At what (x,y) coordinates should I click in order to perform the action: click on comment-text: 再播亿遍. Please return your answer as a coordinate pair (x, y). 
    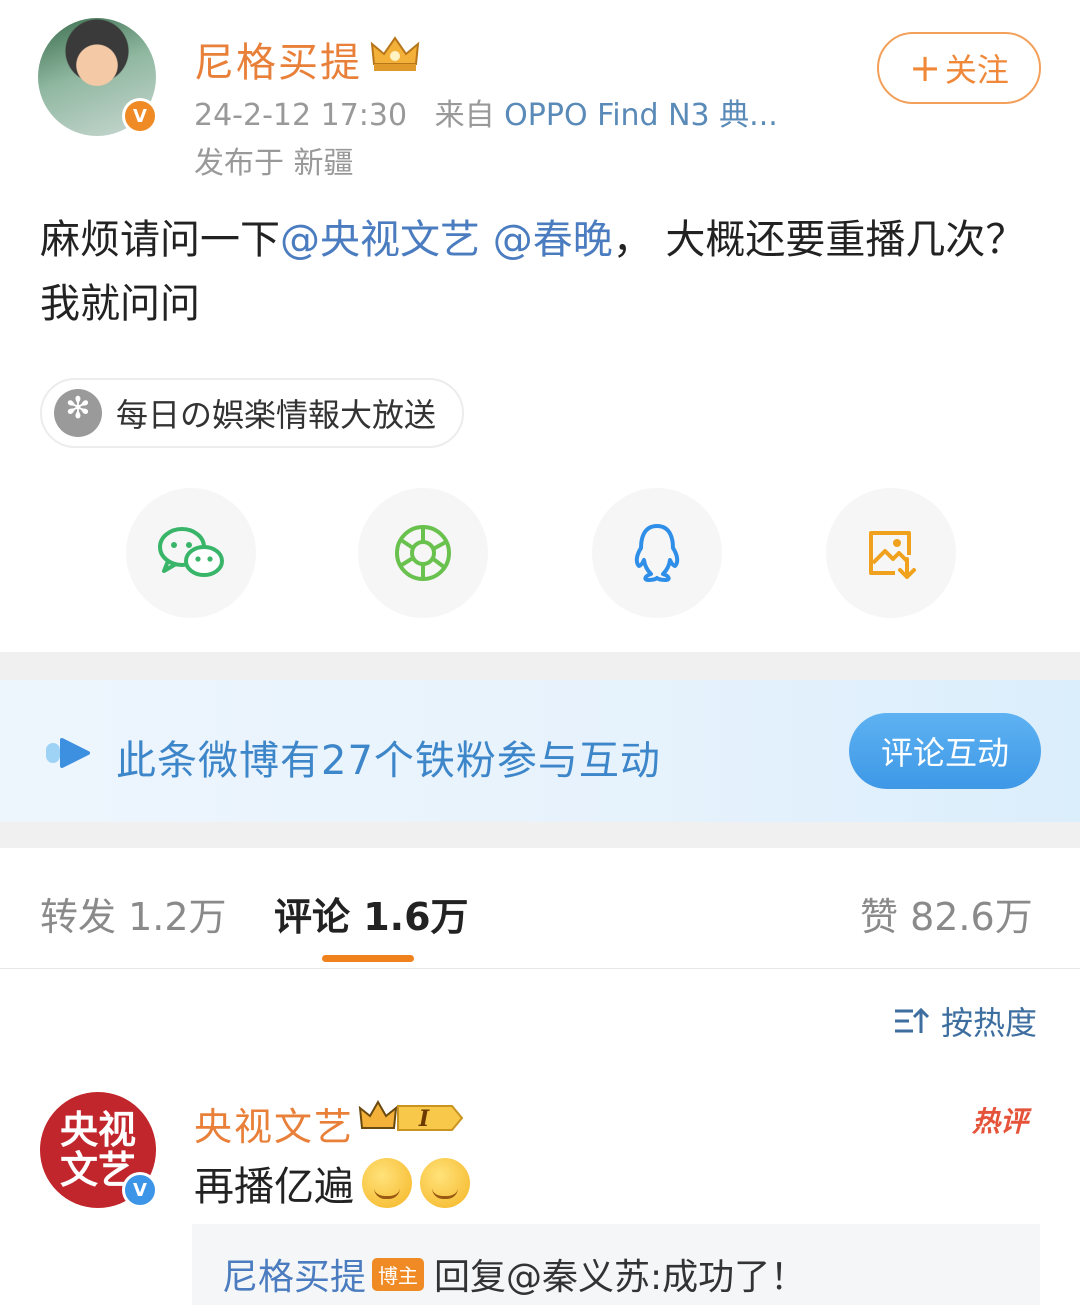
    Looking at the image, I should click on (274, 1187).